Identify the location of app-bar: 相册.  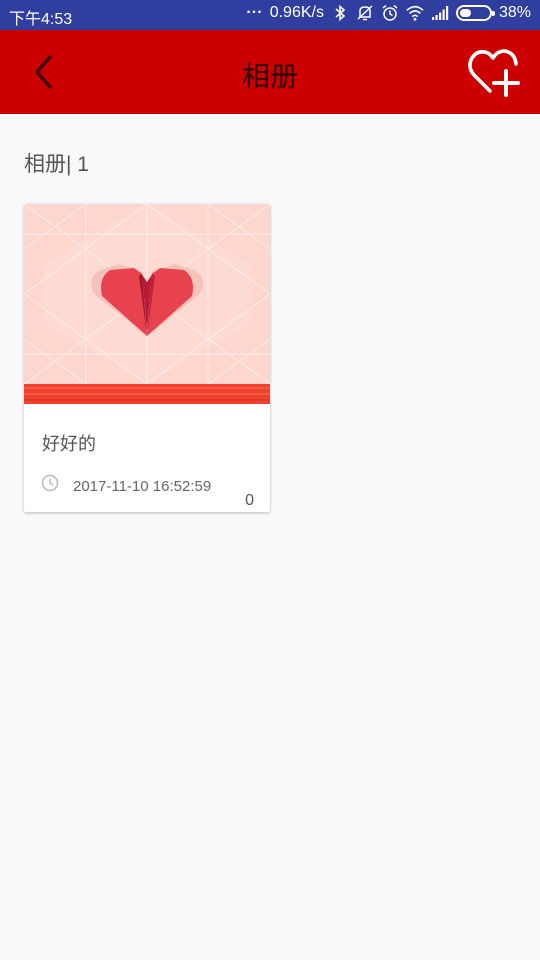
(270, 72).